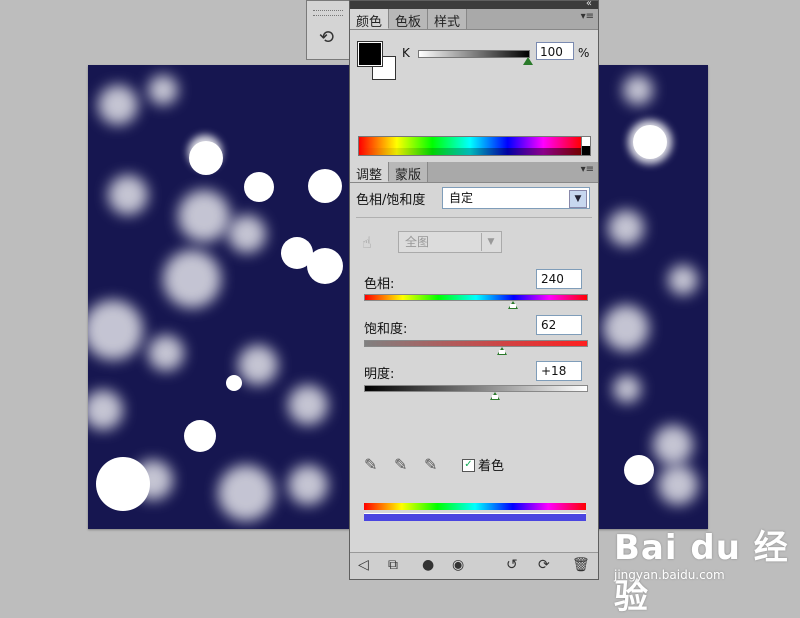 This screenshot has width=800, height=618. What do you see at coordinates (528, 61) in the screenshot?
I see `k-slider-thumb` at bounding box center [528, 61].